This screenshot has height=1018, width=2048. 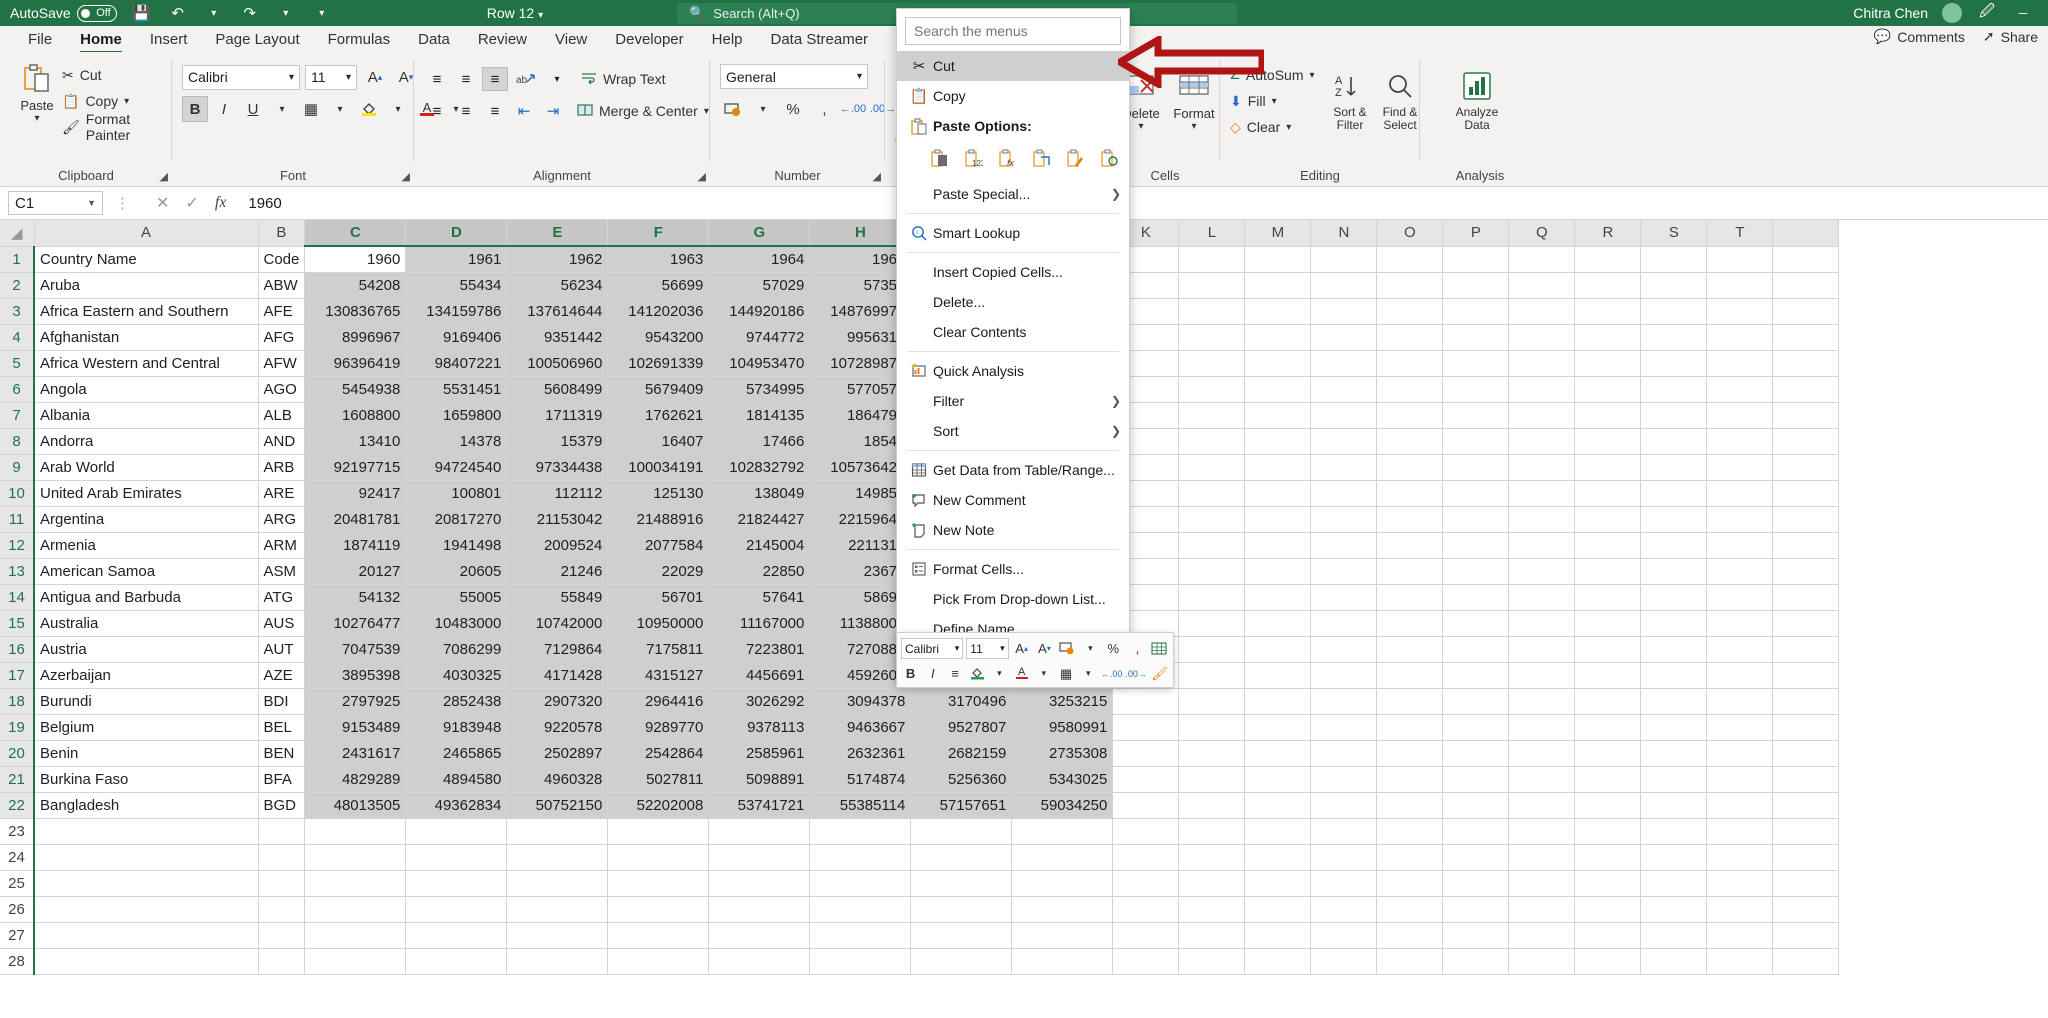 I want to click on cell-value: 2542864, so click(x=658, y=753).